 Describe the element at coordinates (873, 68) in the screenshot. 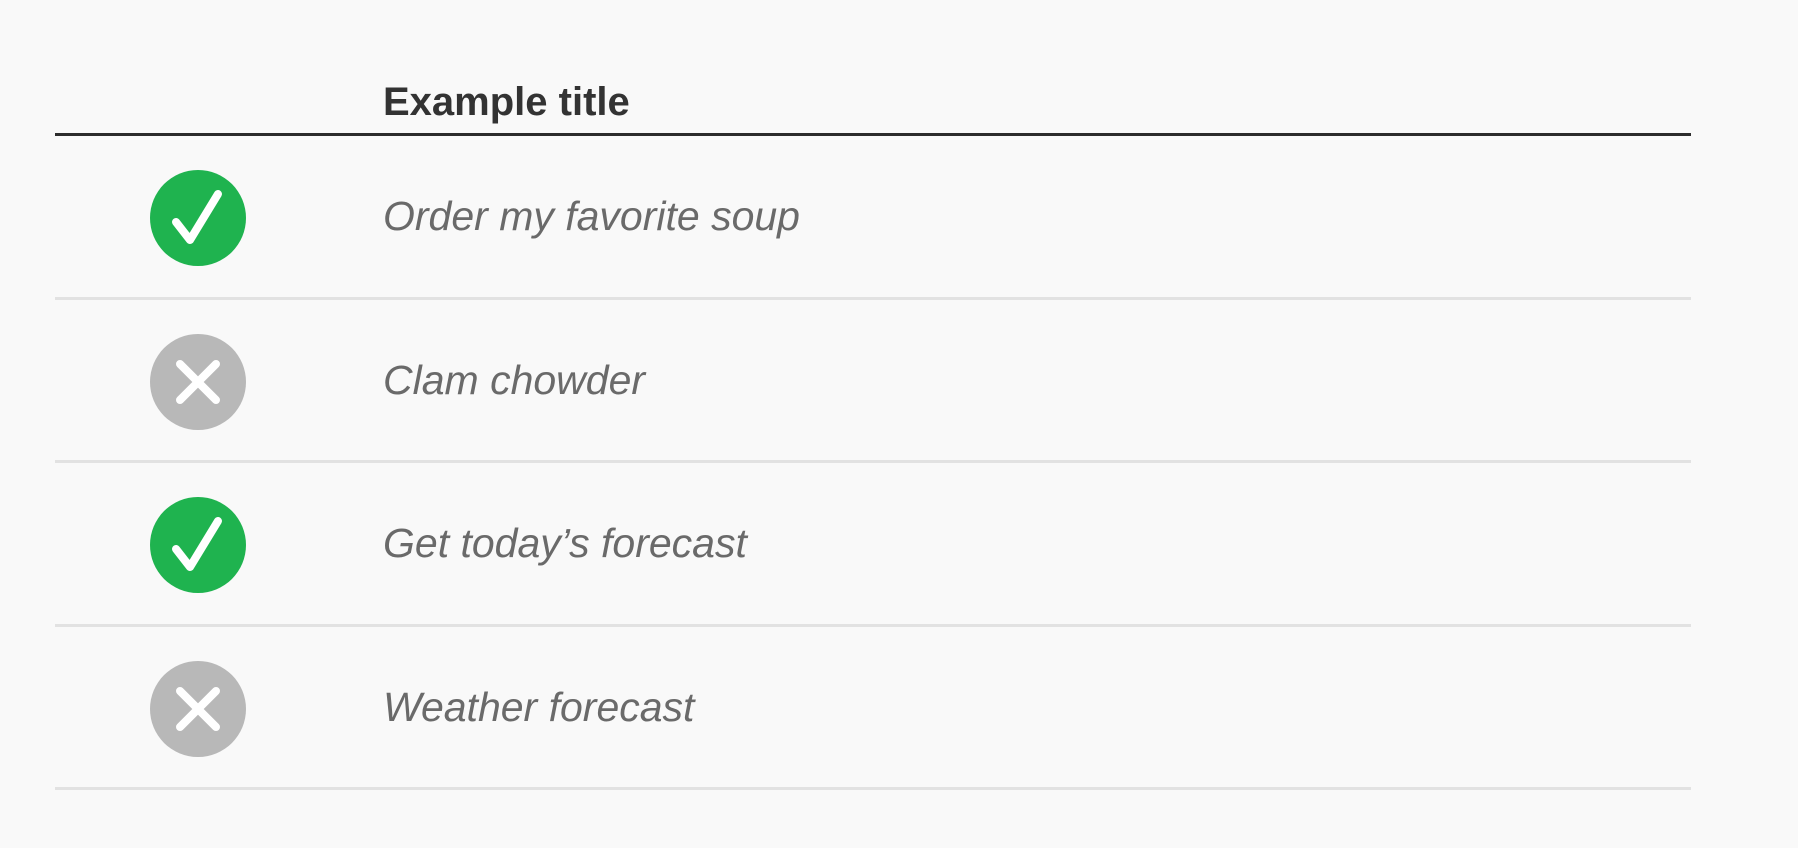

I see `table-header: Example title` at that location.